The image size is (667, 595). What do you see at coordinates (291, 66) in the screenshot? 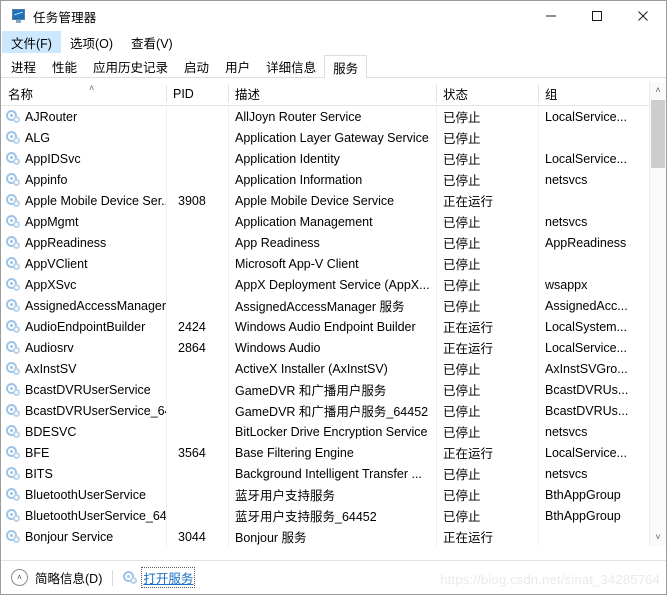
I see `tab-details: 详细信息` at bounding box center [291, 66].